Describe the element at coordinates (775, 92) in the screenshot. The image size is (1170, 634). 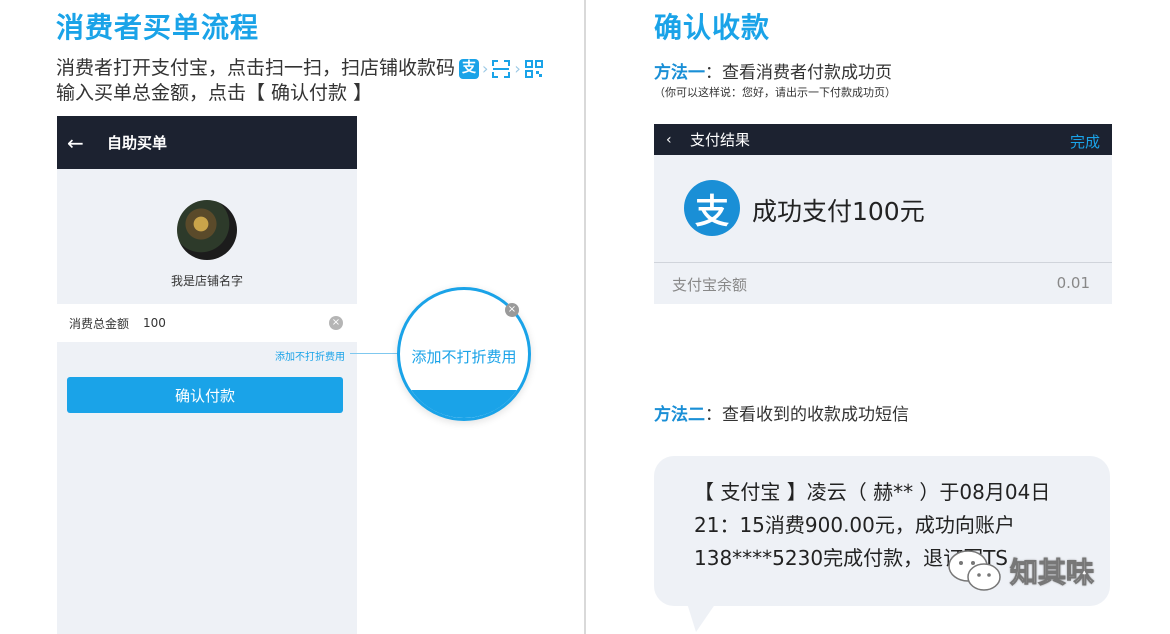
I see `method-one-note: （你可以这样说：您好，请出示一下付款成功页）` at that location.